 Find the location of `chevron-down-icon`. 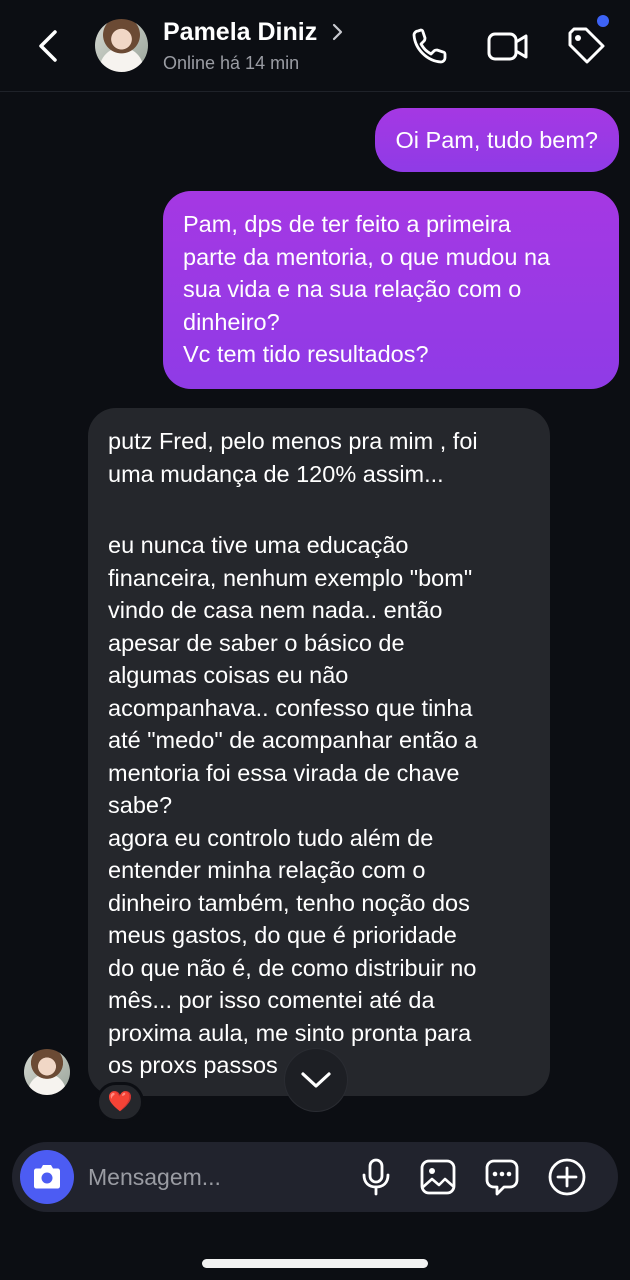

chevron-down-icon is located at coordinates (316, 1080).